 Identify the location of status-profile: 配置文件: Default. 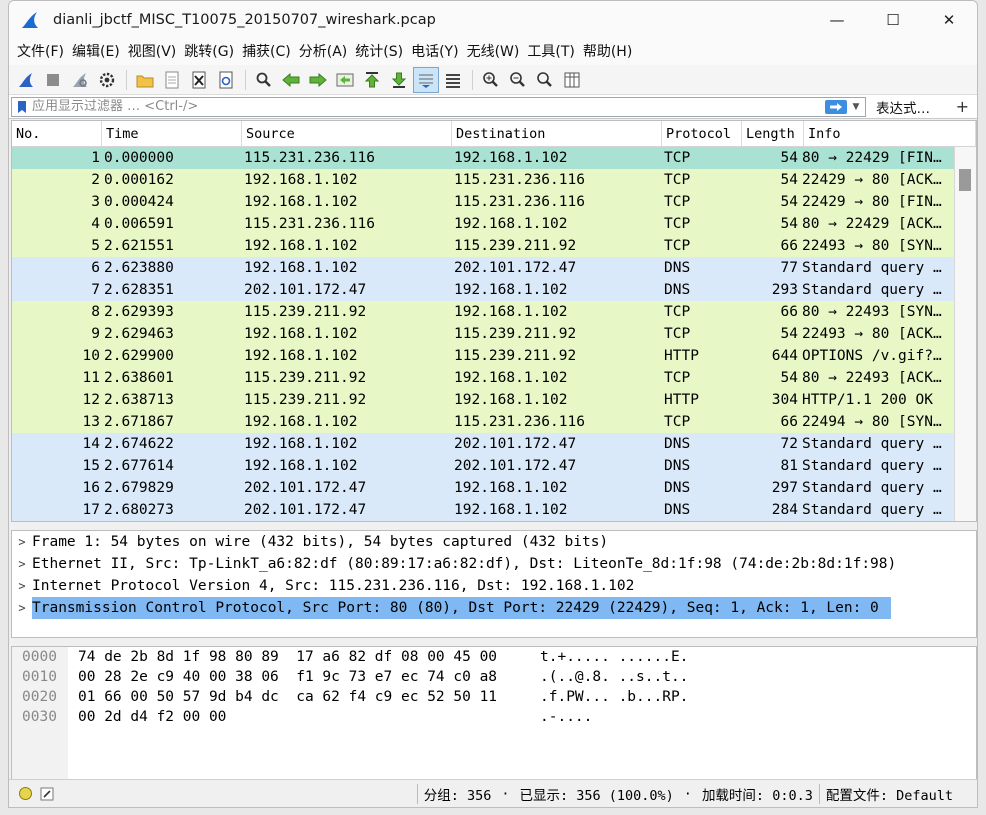
(889, 794).